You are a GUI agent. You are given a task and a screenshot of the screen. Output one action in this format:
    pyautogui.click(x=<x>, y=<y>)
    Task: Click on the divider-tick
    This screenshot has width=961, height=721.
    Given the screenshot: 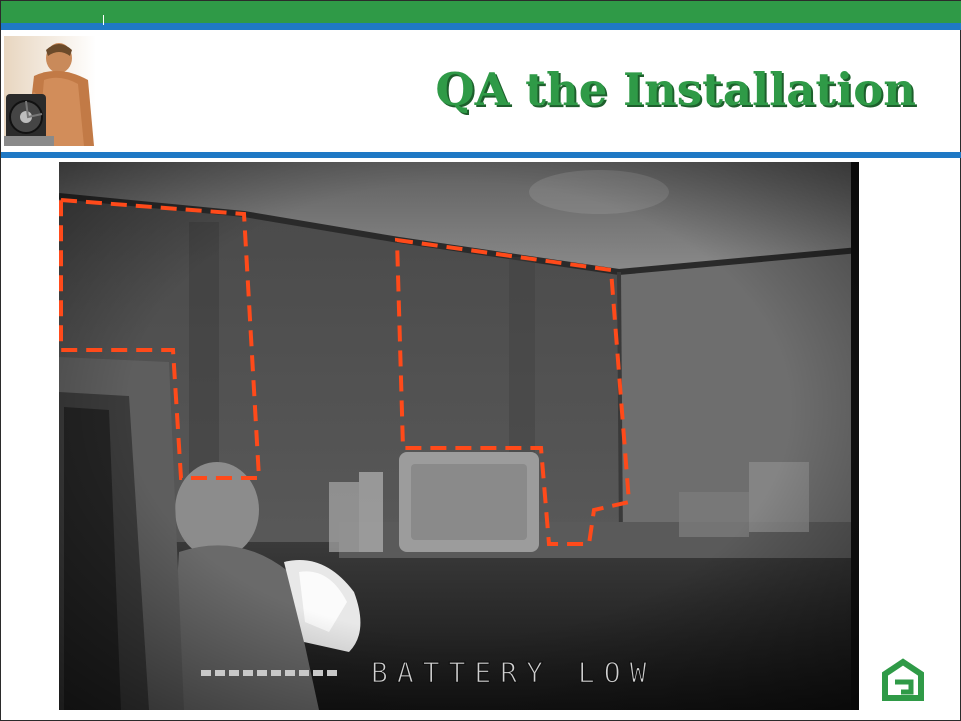 What is the action you would take?
    pyautogui.click(x=103, y=20)
    